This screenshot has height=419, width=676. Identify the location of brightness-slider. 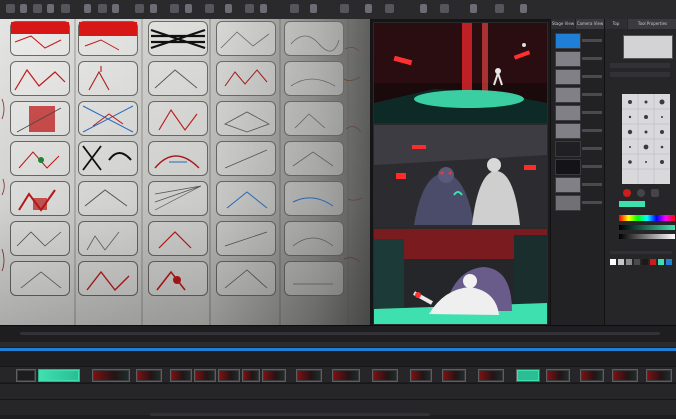
(647, 236).